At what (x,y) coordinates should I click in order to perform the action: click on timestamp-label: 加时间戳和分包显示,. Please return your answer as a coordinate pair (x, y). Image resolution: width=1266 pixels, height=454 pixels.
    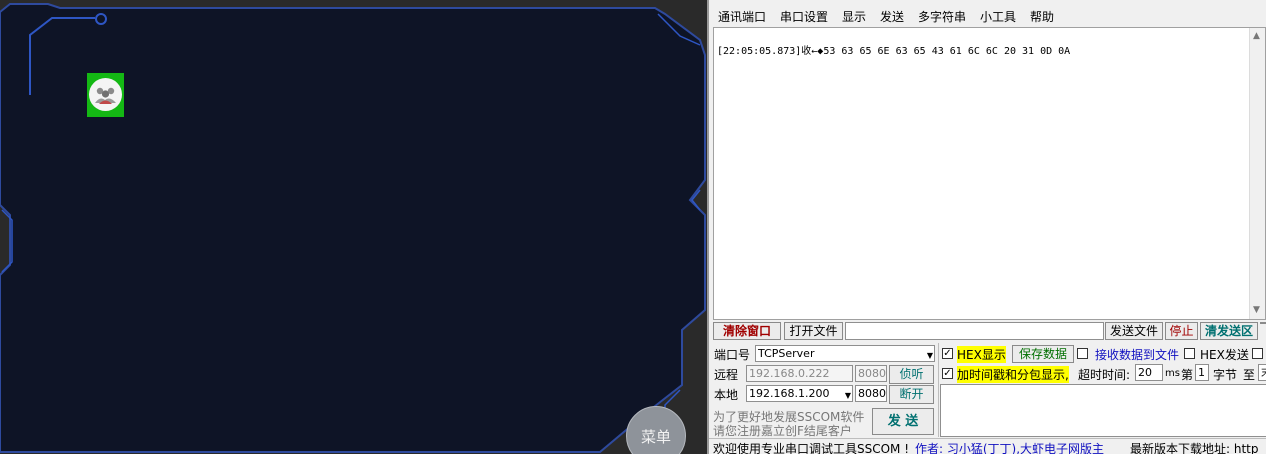
    Looking at the image, I should click on (1013, 374).